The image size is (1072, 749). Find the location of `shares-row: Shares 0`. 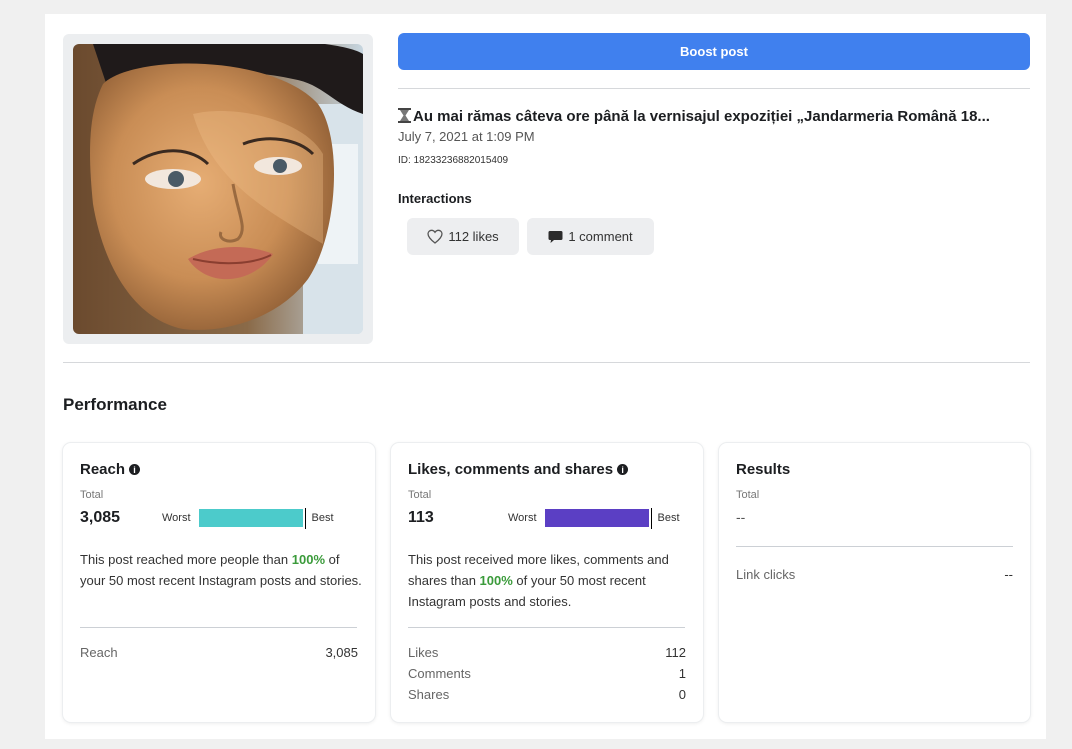

shares-row: Shares 0 is located at coordinates (547, 697).